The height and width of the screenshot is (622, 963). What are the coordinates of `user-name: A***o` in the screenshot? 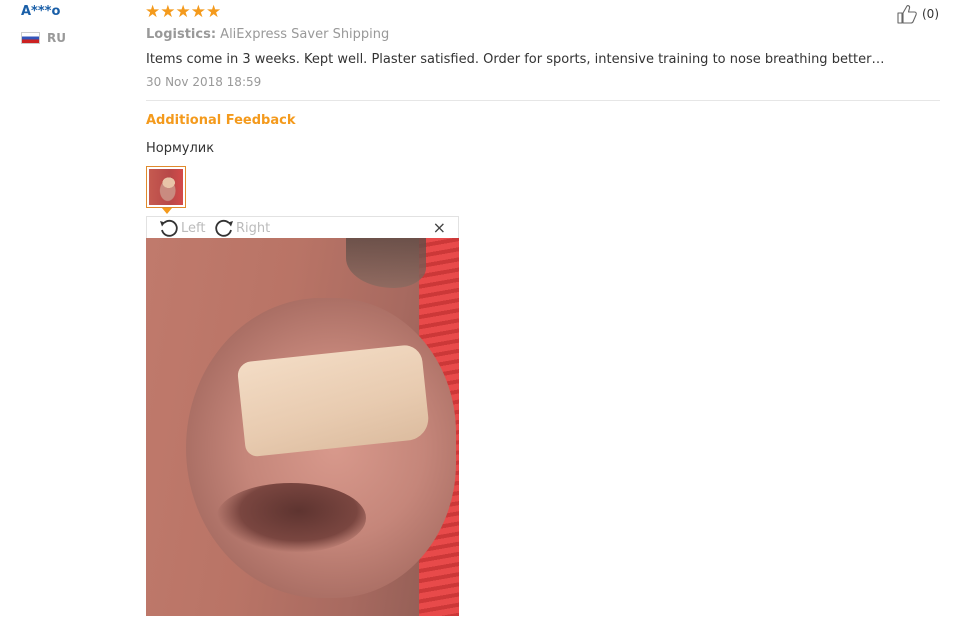 It's located at (40, 11).